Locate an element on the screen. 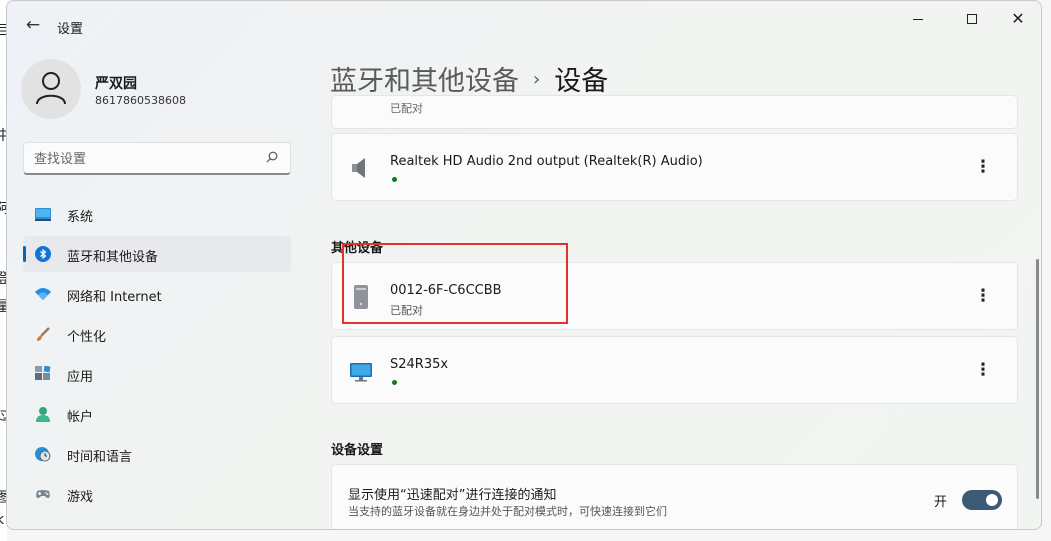  close-button: ✕ is located at coordinates (1018, 19).